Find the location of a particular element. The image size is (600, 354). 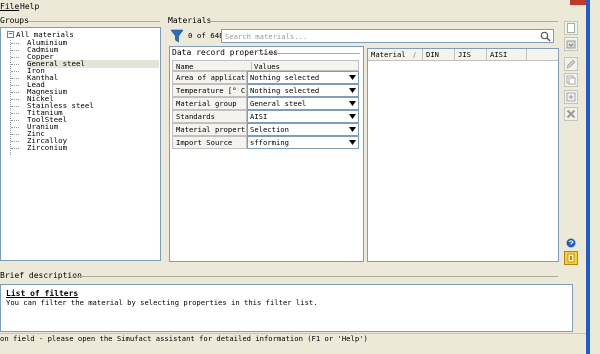

property-row: Area of application Nothing selected is located at coordinates (265, 77).